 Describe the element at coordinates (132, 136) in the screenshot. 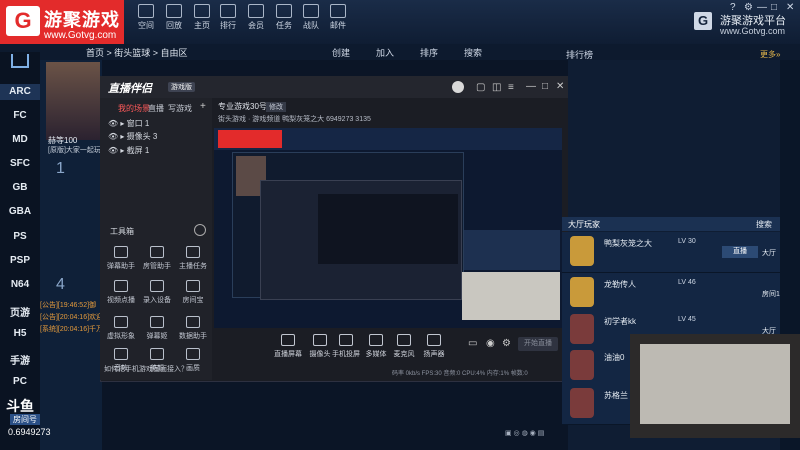

I see `scene-item: 👁 ▸ 摄像头 3` at that location.